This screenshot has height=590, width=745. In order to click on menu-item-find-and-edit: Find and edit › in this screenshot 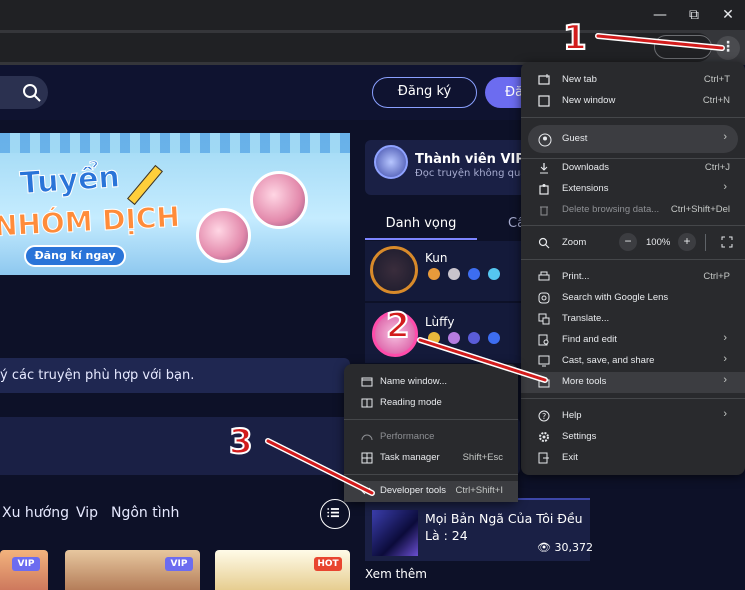, I will do `click(633, 340)`.